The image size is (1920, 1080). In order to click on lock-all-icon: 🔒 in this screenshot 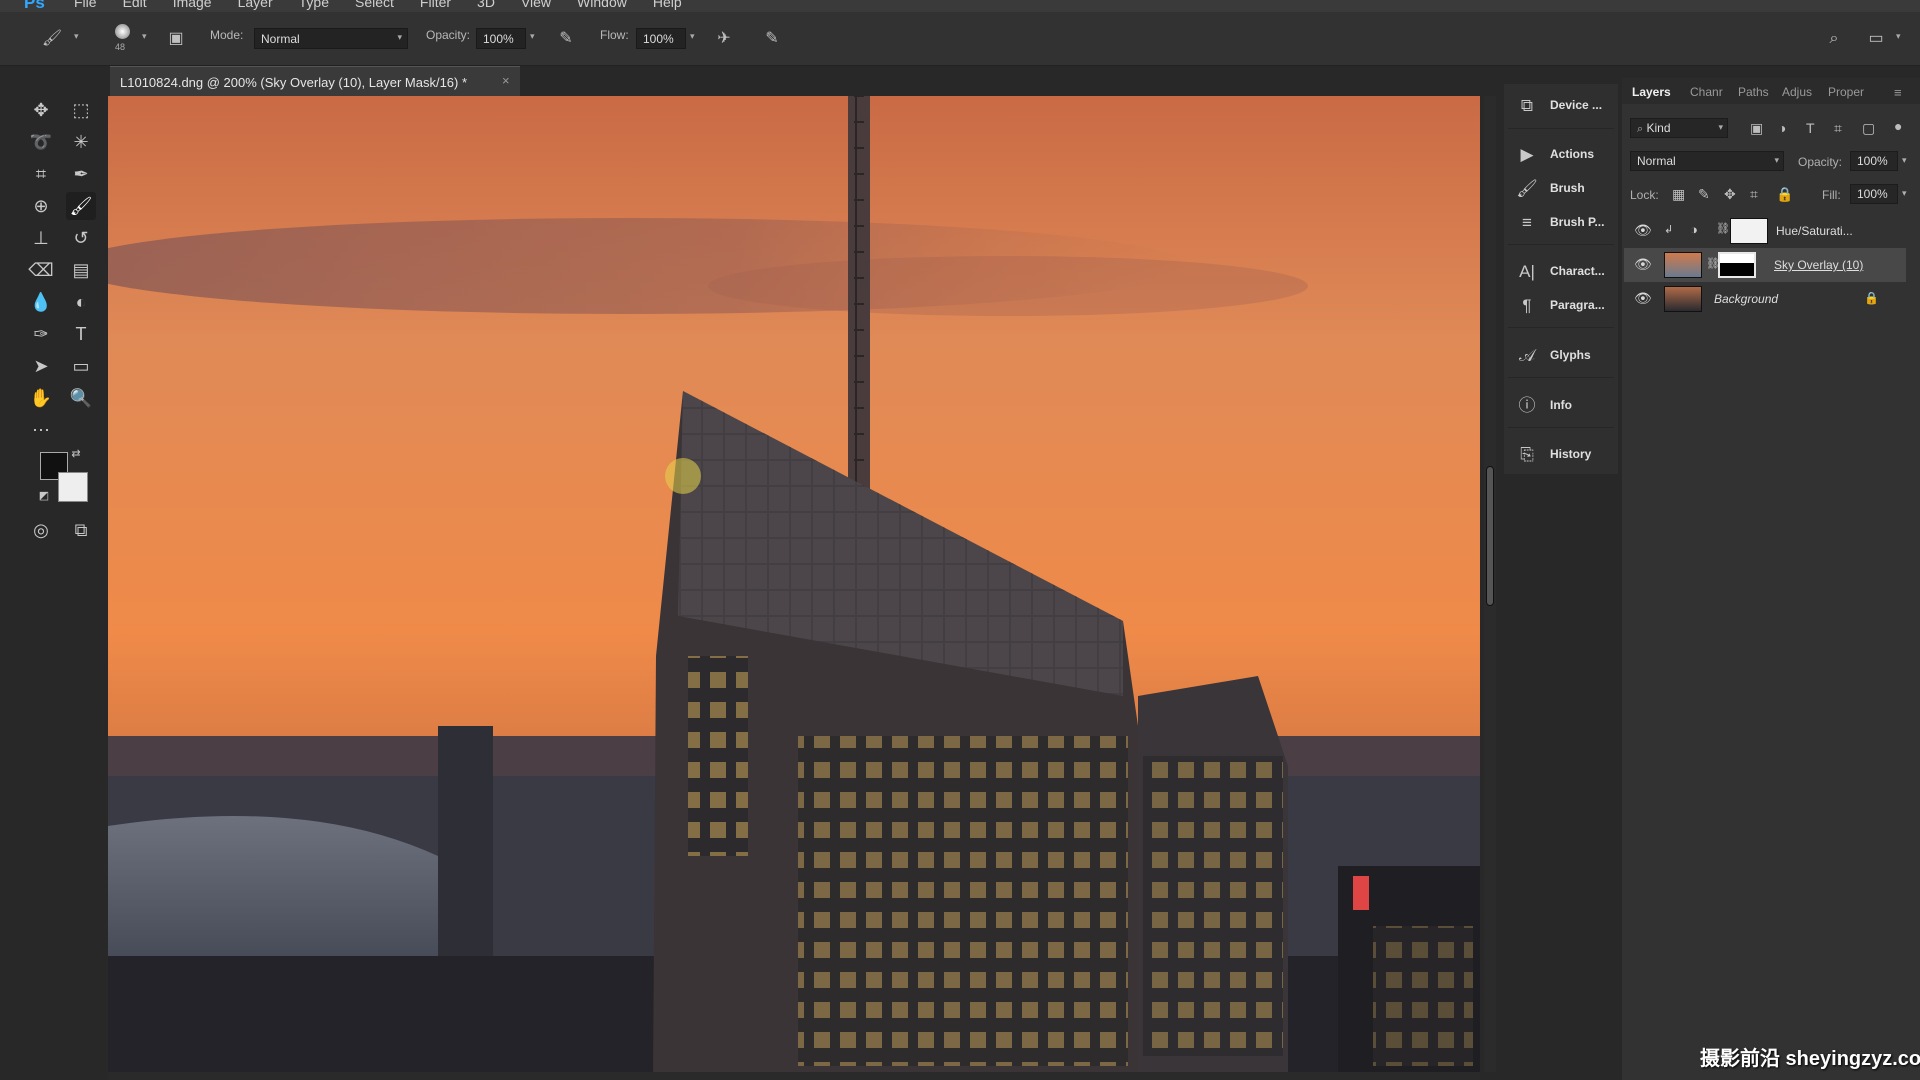, I will do `click(1784, 194)`.